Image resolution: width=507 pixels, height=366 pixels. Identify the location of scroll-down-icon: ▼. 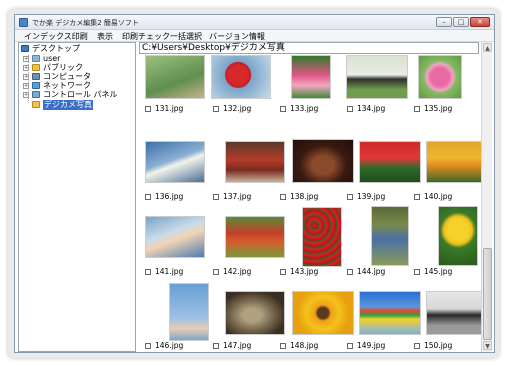
(487, 345).